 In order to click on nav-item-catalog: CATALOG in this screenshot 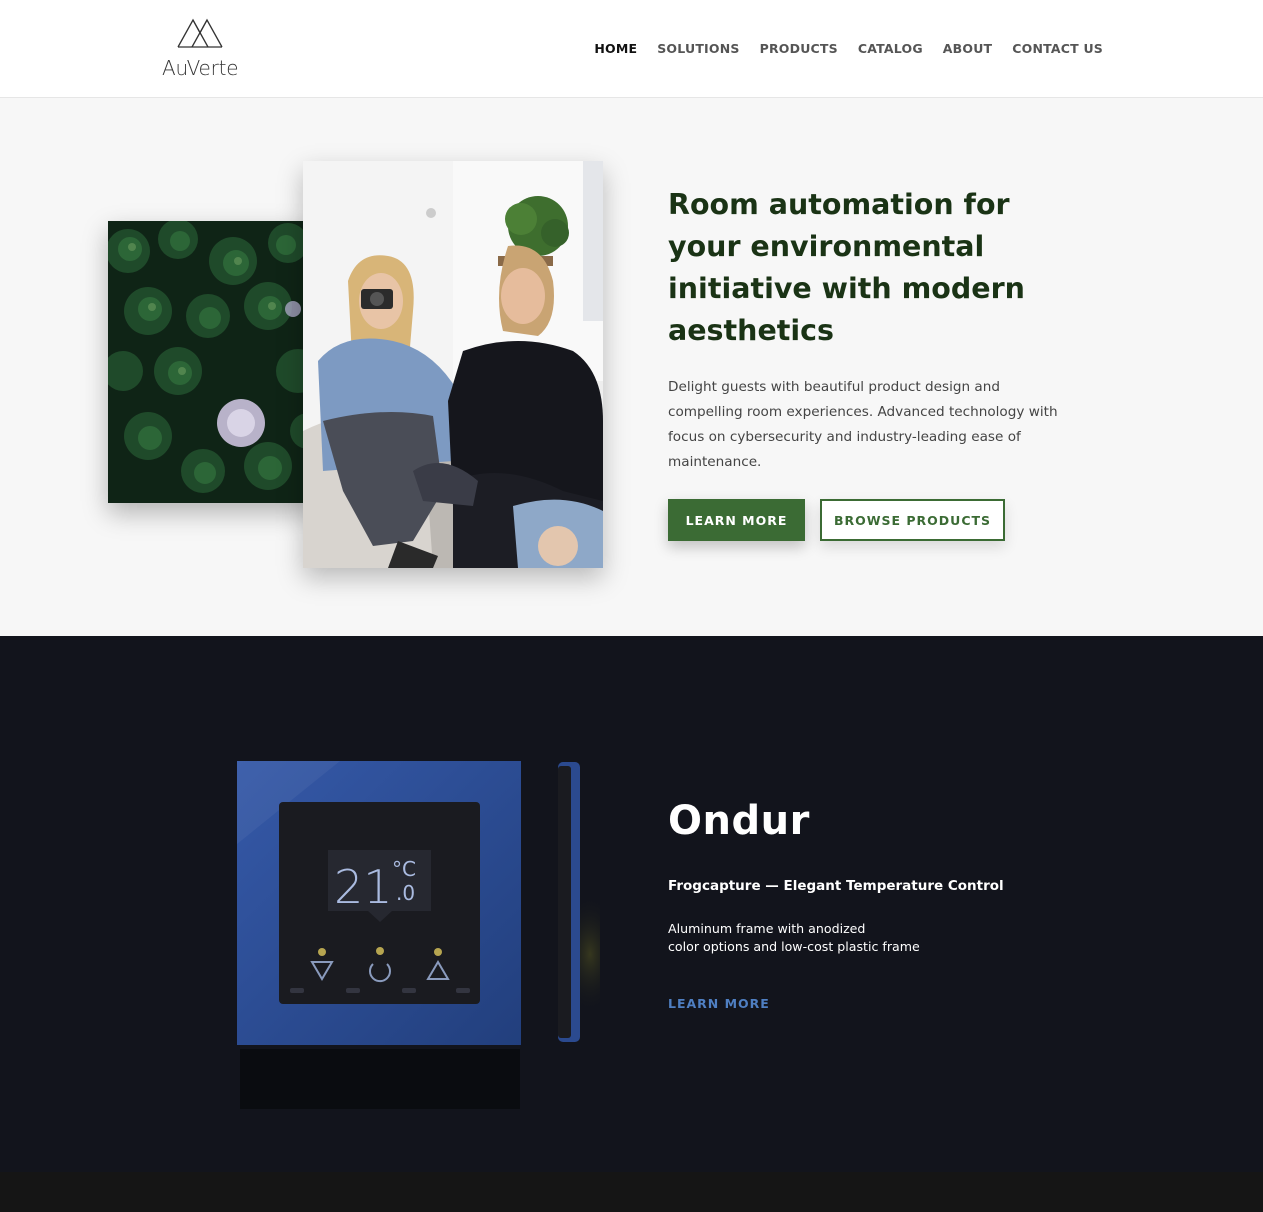, I will do `click(890, 48)`.